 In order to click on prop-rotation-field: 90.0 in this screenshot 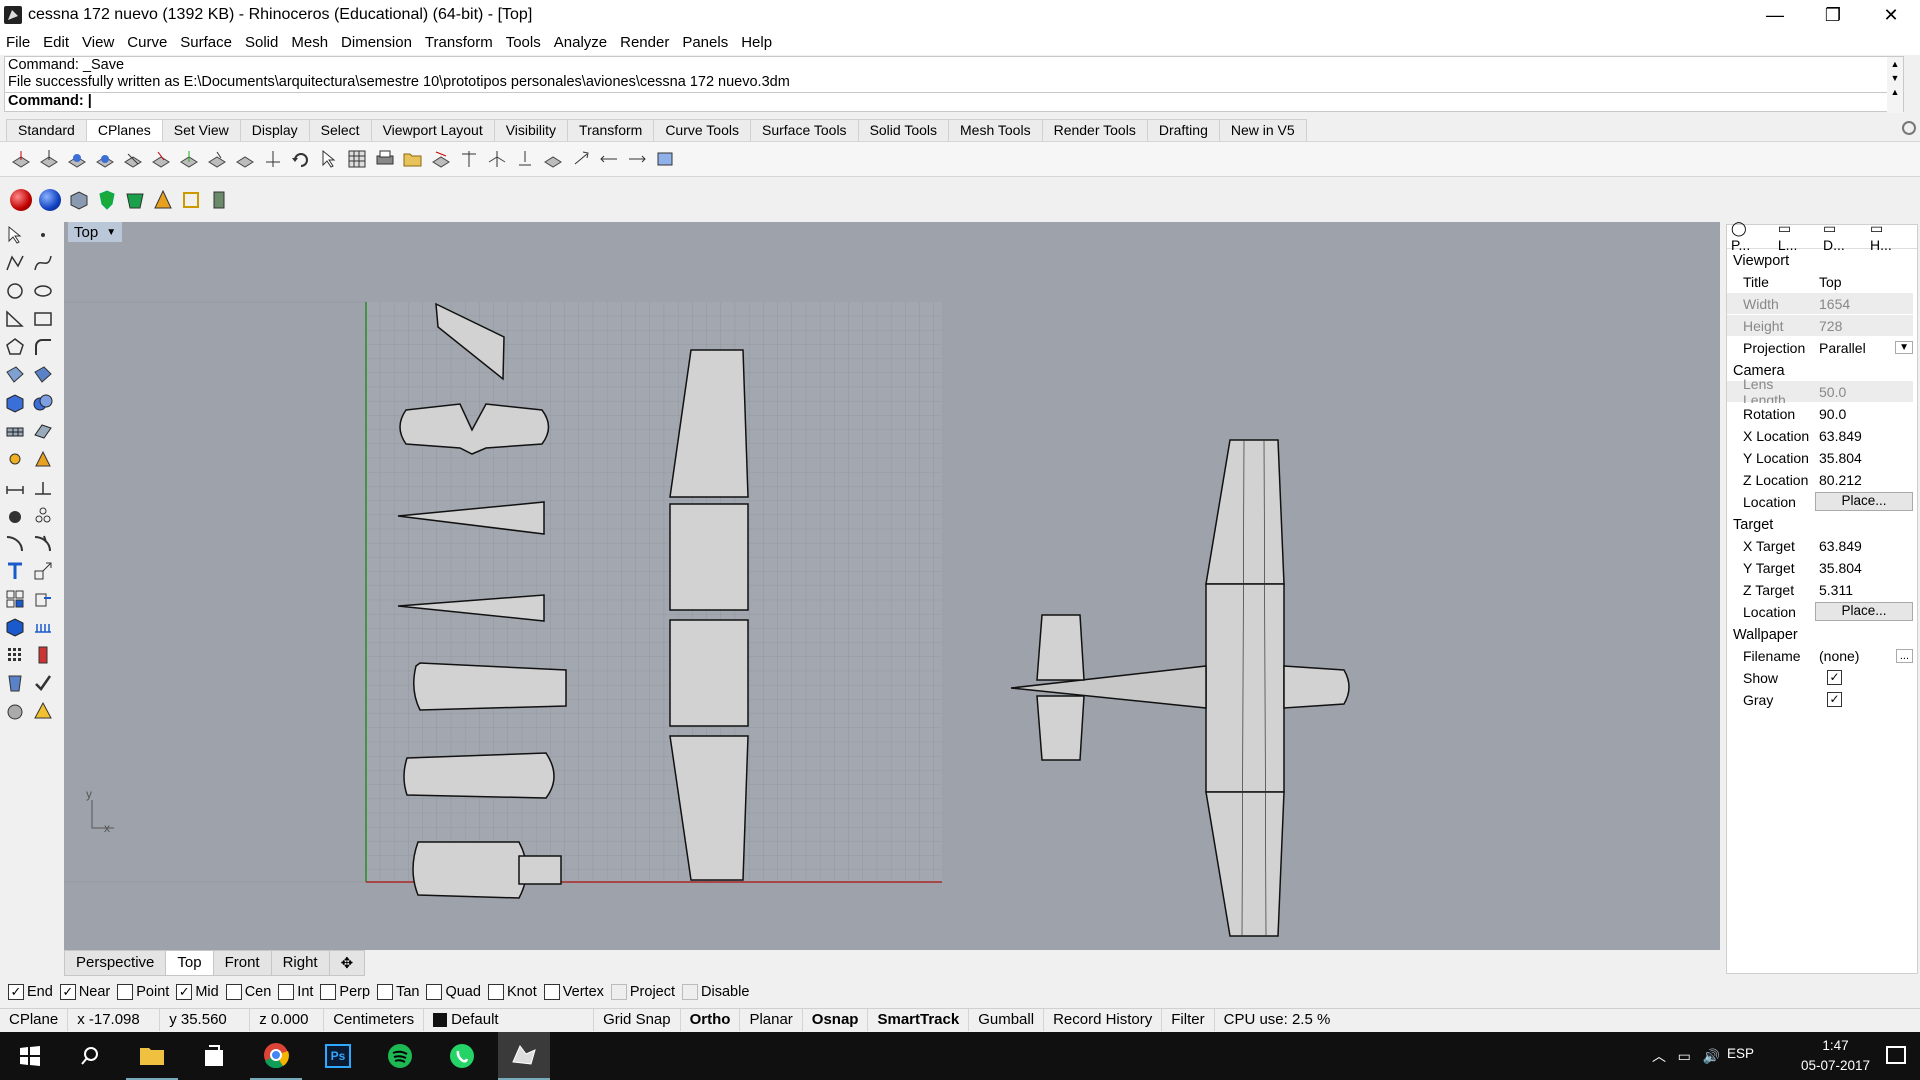, I will do `click(1864, 413)`.